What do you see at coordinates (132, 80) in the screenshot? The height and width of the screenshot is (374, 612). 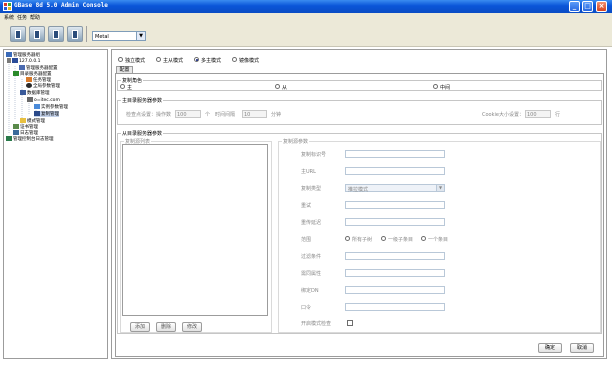 I see `role-legend: 复制角色` at bounding box center [132, 80].